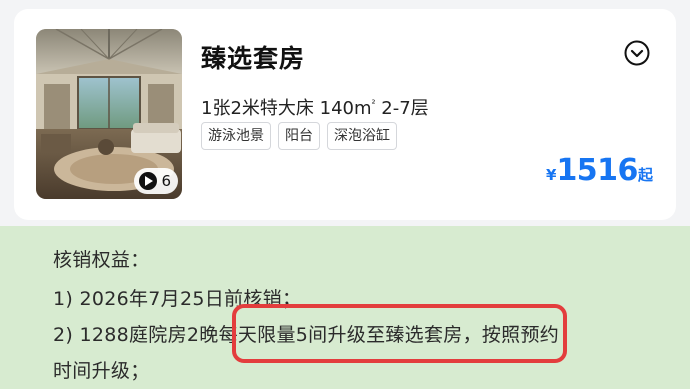  What do you see at coordinates (637, 53) in the screenshot?
I see `chevron-down-icon` at bounding box center [637, 53].